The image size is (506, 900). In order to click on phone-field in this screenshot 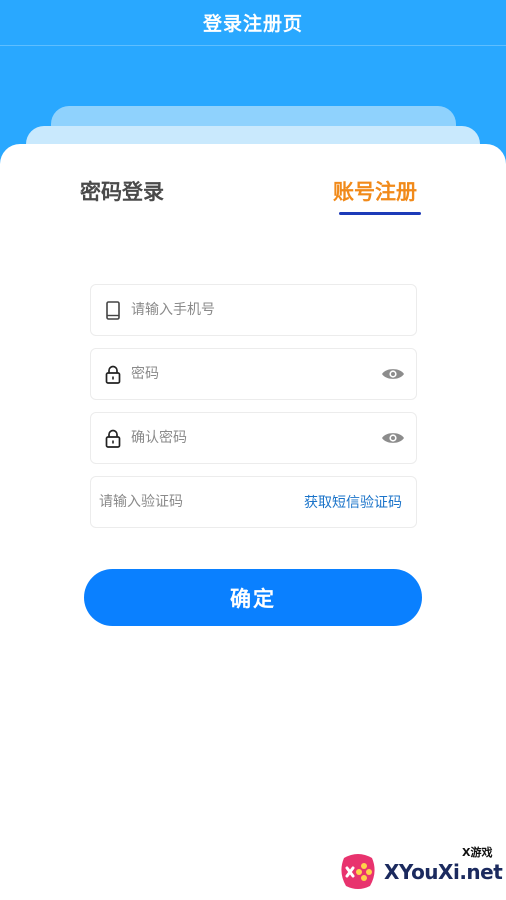, I will do `click(253, 310)`.